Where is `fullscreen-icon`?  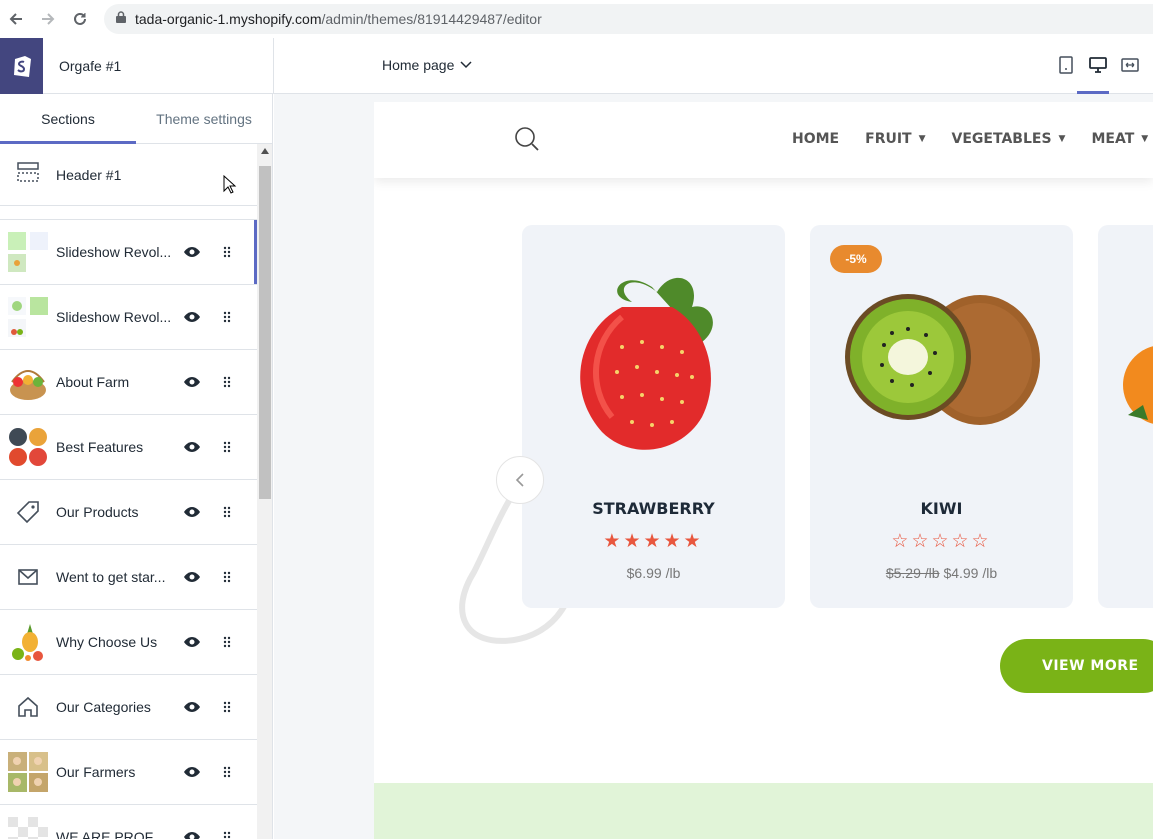 fullscreen-icon is located at coordinates (1130, 67).